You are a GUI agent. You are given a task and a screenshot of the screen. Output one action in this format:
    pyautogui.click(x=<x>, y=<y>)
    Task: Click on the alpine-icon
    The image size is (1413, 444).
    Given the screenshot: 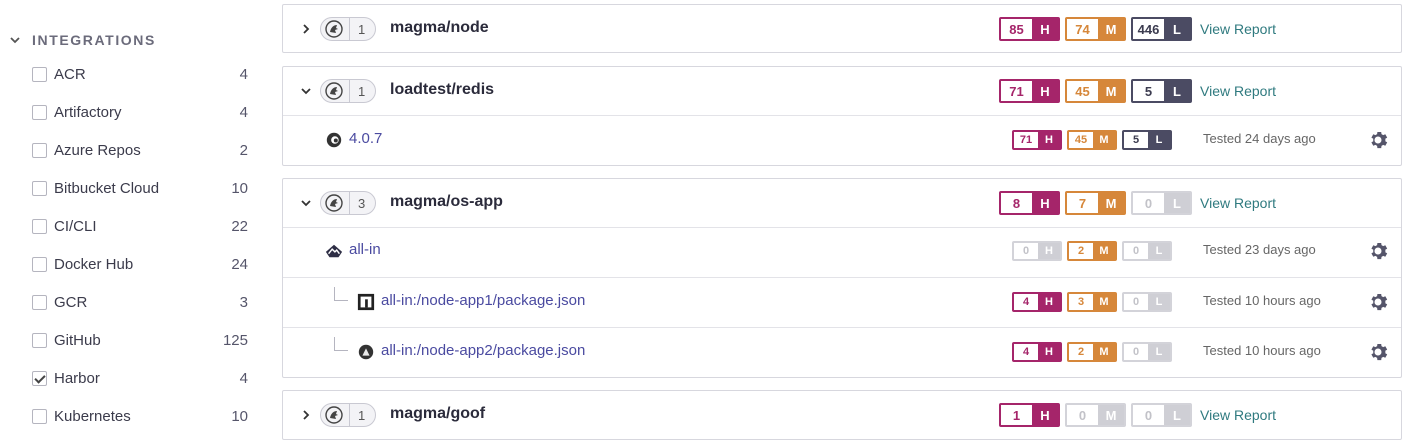 What is the action you would take?
    pyautogui.click(x=334, y=251)
    